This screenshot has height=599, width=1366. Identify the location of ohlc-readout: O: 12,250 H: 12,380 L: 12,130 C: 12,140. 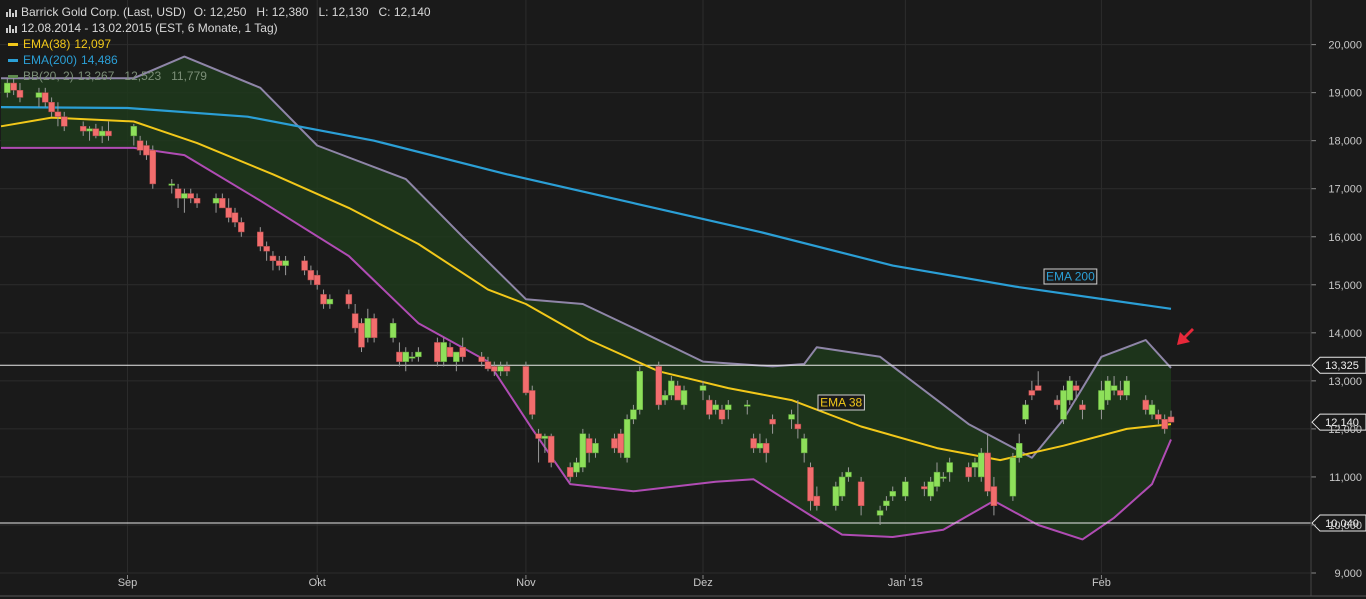
(312, 12).